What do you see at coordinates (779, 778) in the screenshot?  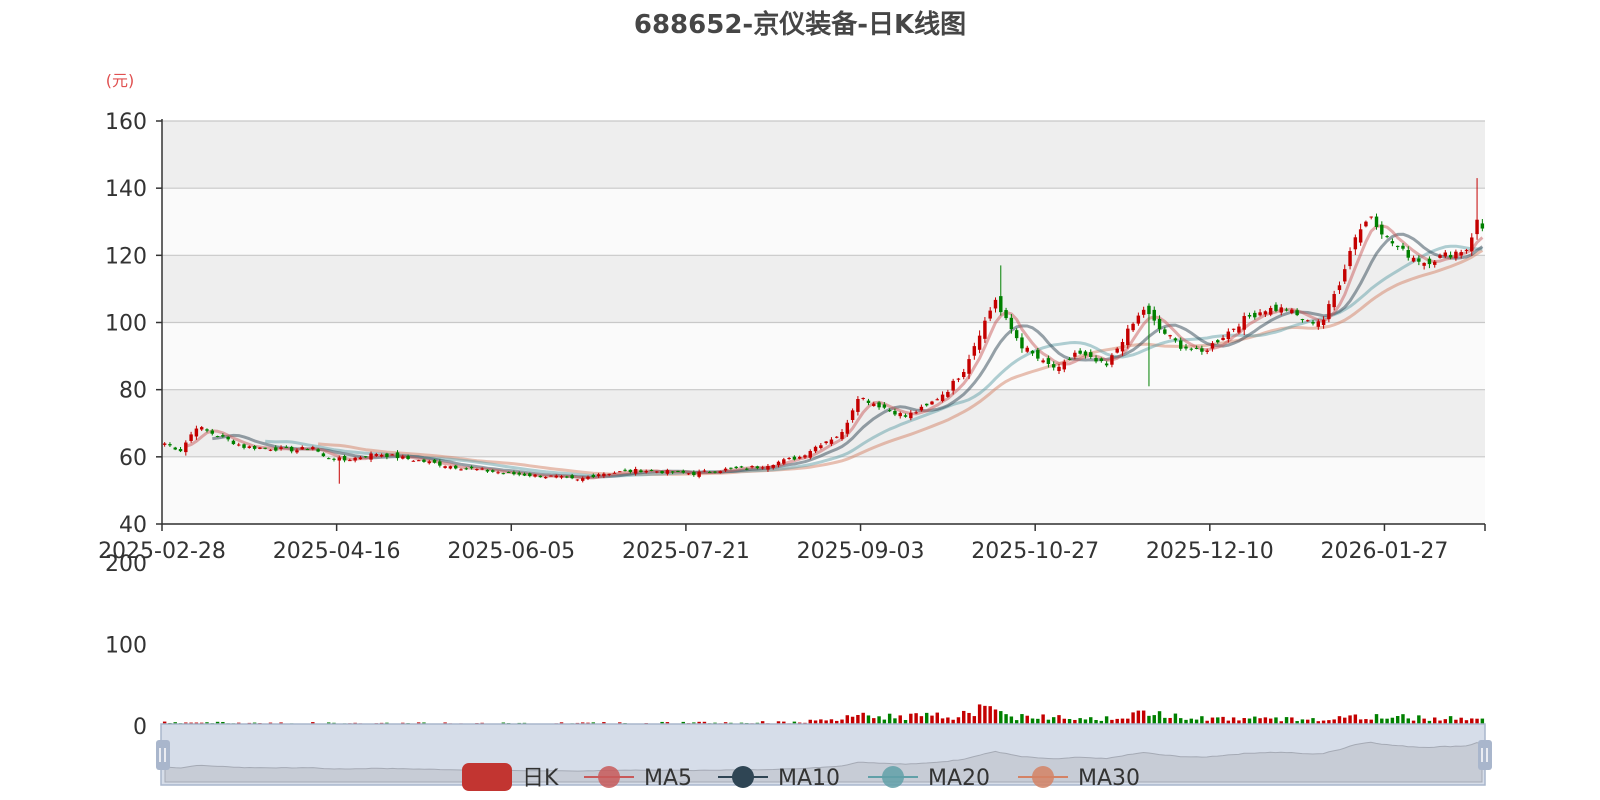 I see `legend-item-ma10: MA10` at bounding box center [779, 778].